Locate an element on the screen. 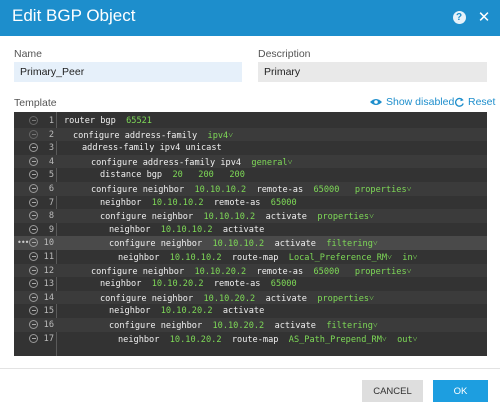  show-disabled-label: Show disabled is located at coordinates (420, 102).